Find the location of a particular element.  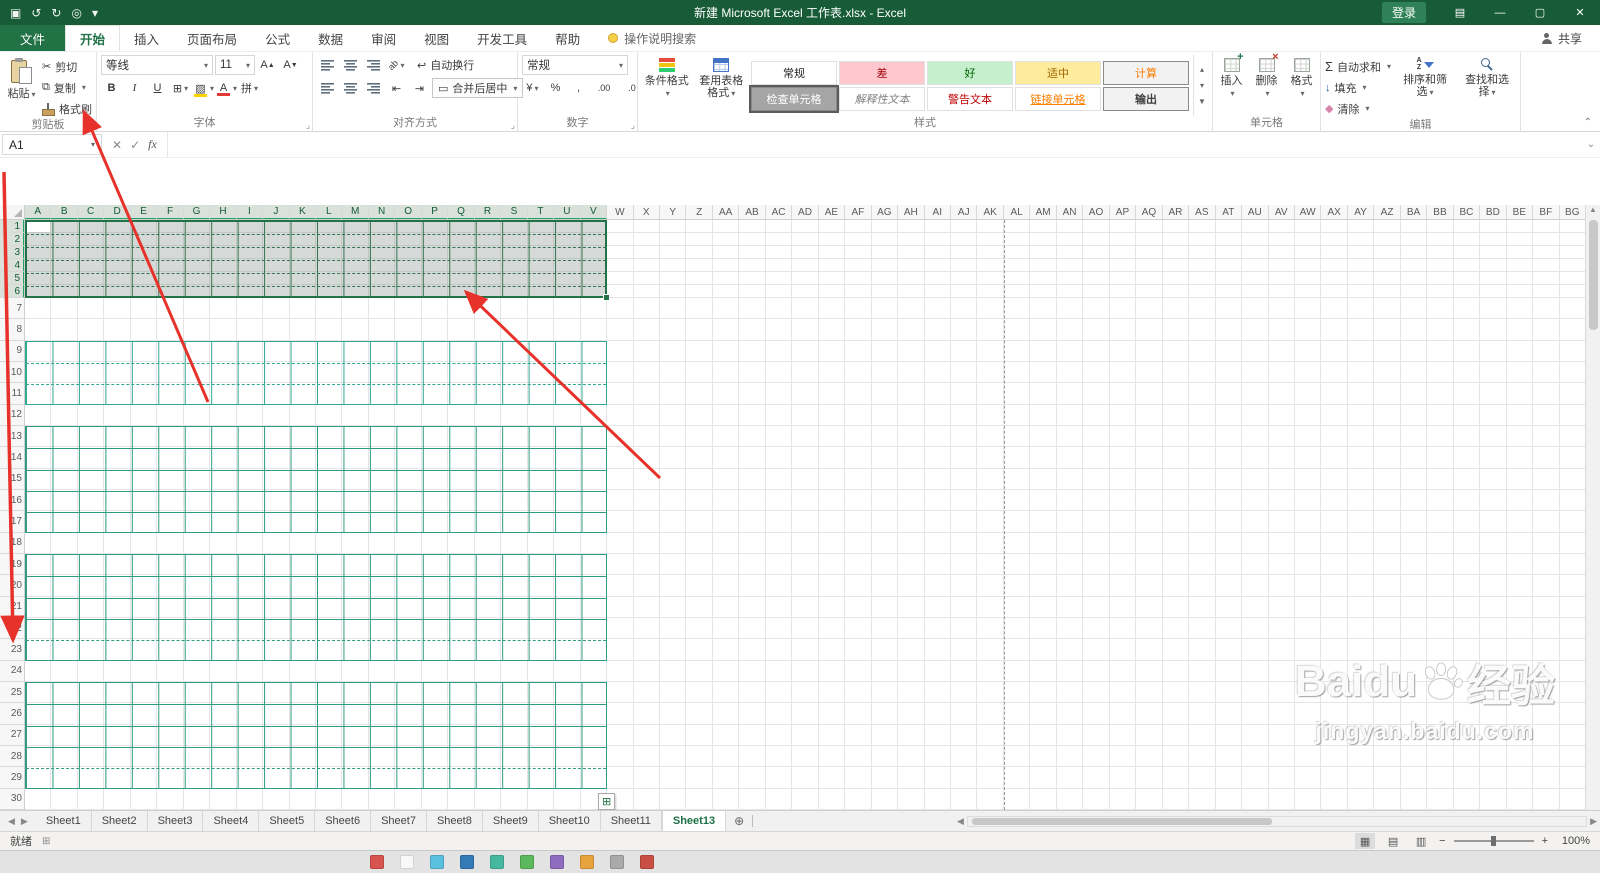

insert-options-button: ⊞ is located at coordinates (607, 801).